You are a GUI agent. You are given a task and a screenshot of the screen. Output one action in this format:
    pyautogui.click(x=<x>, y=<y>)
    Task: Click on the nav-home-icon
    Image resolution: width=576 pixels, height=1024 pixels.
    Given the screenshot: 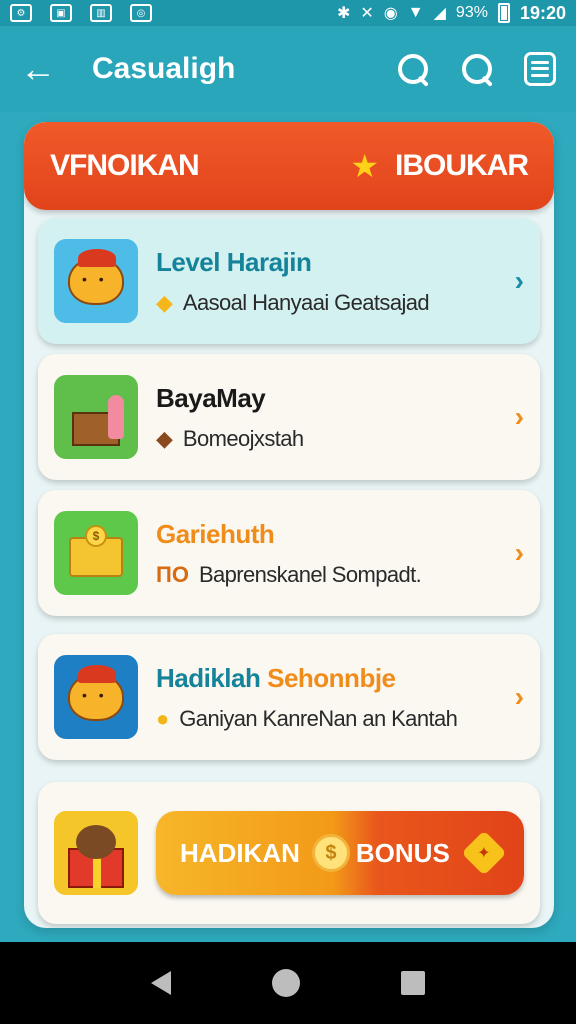 What is the action you would take?
    pyautogui.click(x=285, y=983)
    